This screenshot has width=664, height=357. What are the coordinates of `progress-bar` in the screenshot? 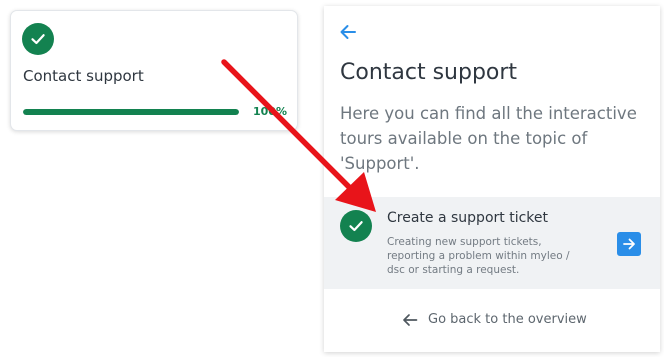 It's located at (131, 112).